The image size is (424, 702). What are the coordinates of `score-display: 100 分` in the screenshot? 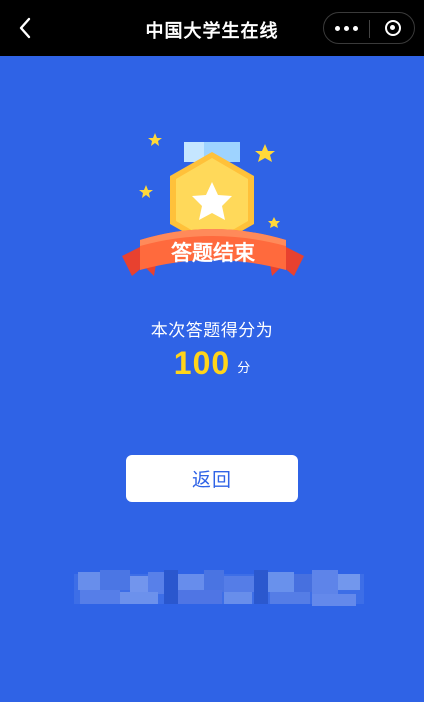 It's located at (212, 363).